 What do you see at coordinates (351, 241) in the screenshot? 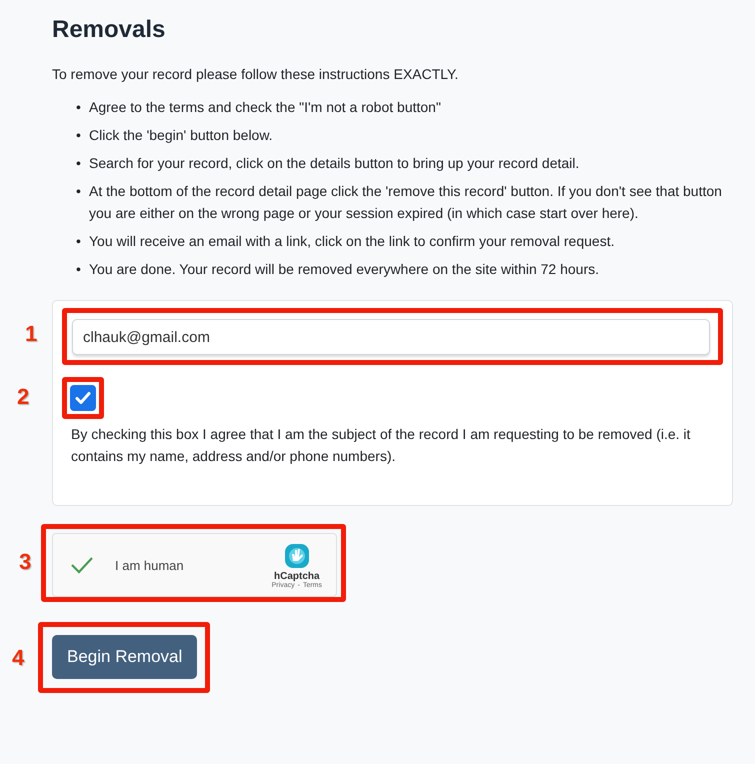
I see `instruction-item: You will receive an email with a link, click on the link to confirm your removal request.` at bounding box center [351, 241].